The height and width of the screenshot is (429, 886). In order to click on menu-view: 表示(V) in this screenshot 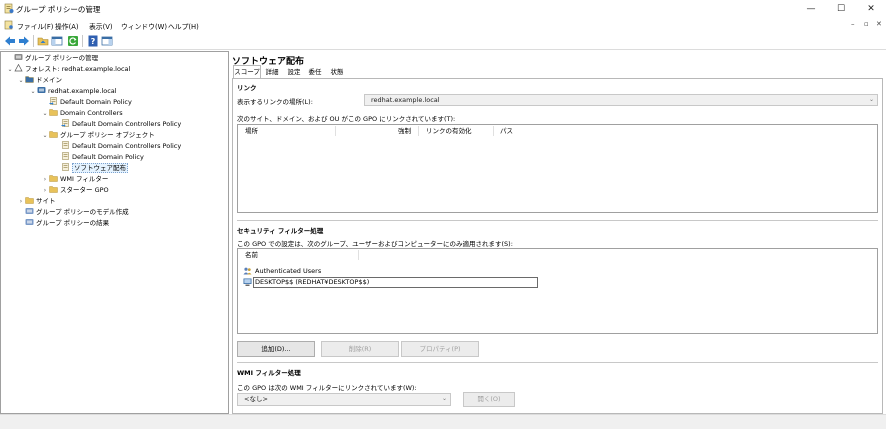, I will do `click(101, 26)`.